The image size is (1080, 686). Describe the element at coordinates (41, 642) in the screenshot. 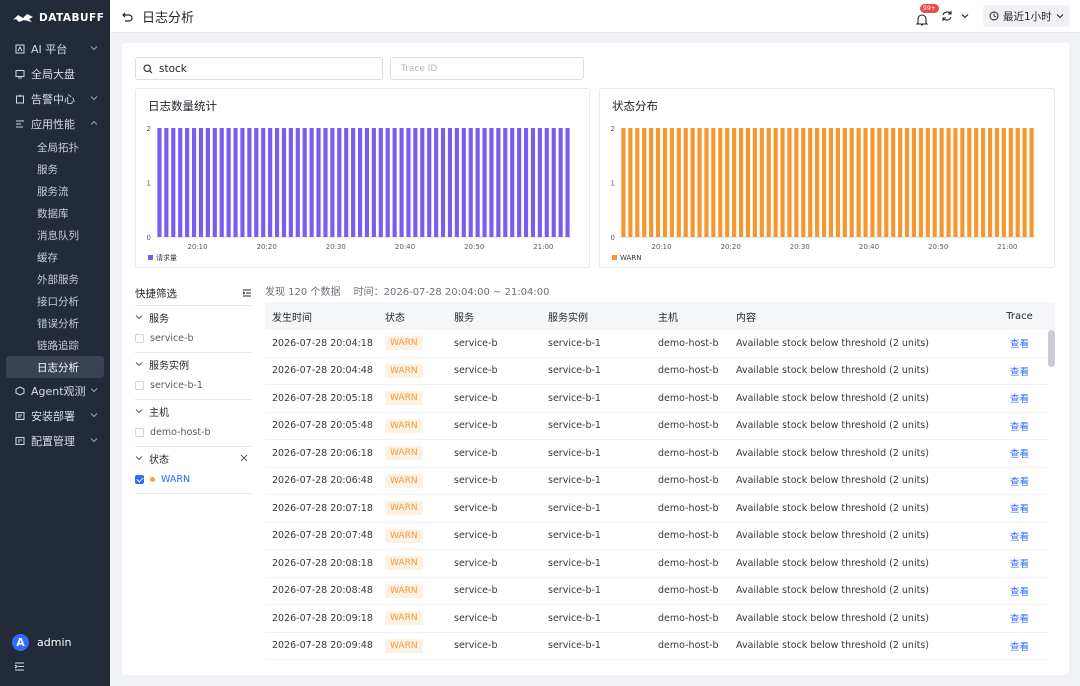

I see `user-profile: A admin` at that location.